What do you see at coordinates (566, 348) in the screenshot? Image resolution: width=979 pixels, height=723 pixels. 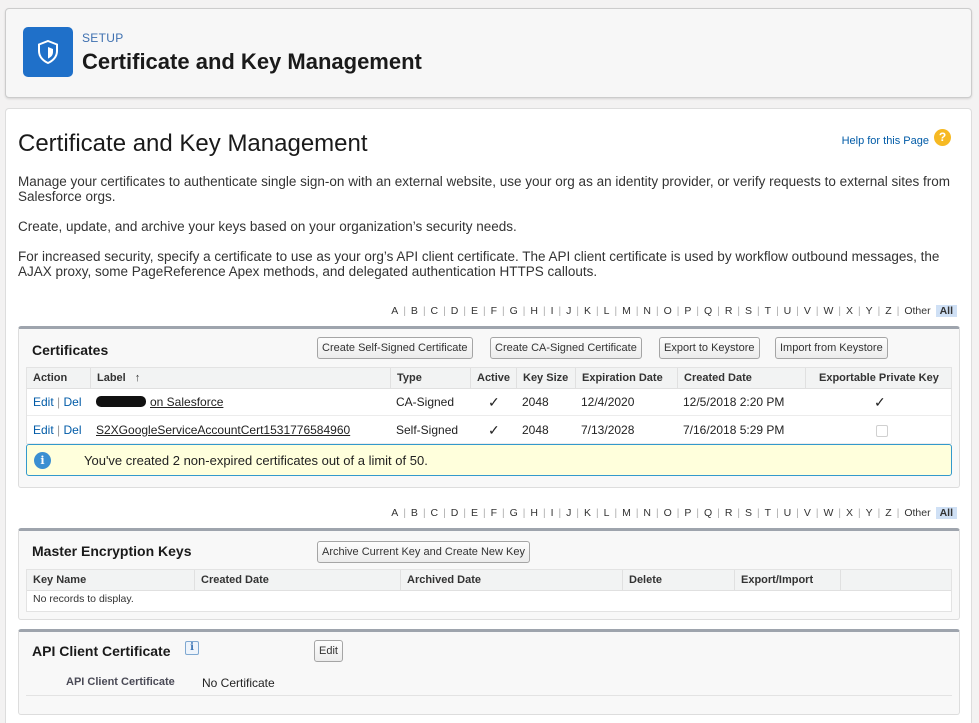 I see `create-ca-signed-button: Create CA-Signed Certificate` at bounding box center [566, 348].